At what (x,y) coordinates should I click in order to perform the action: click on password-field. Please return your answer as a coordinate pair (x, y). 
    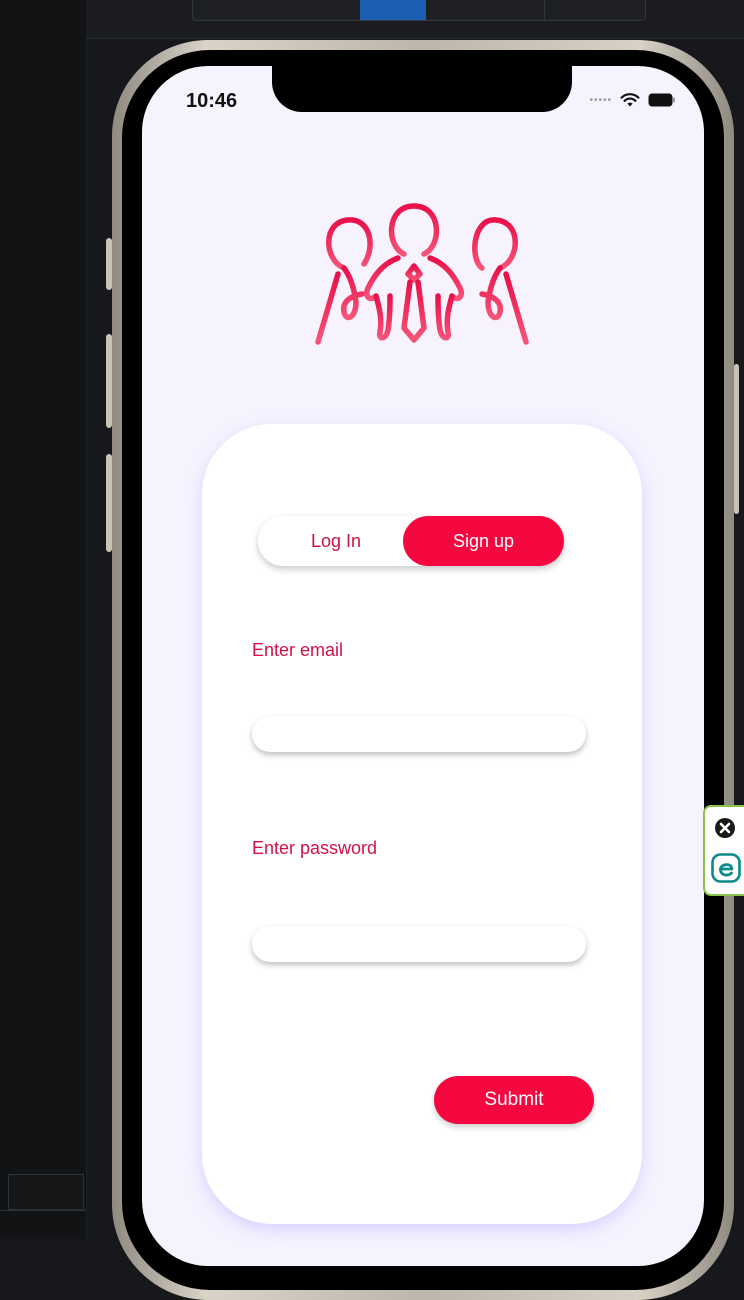
    Looking at the image, I should click on (419, 944).